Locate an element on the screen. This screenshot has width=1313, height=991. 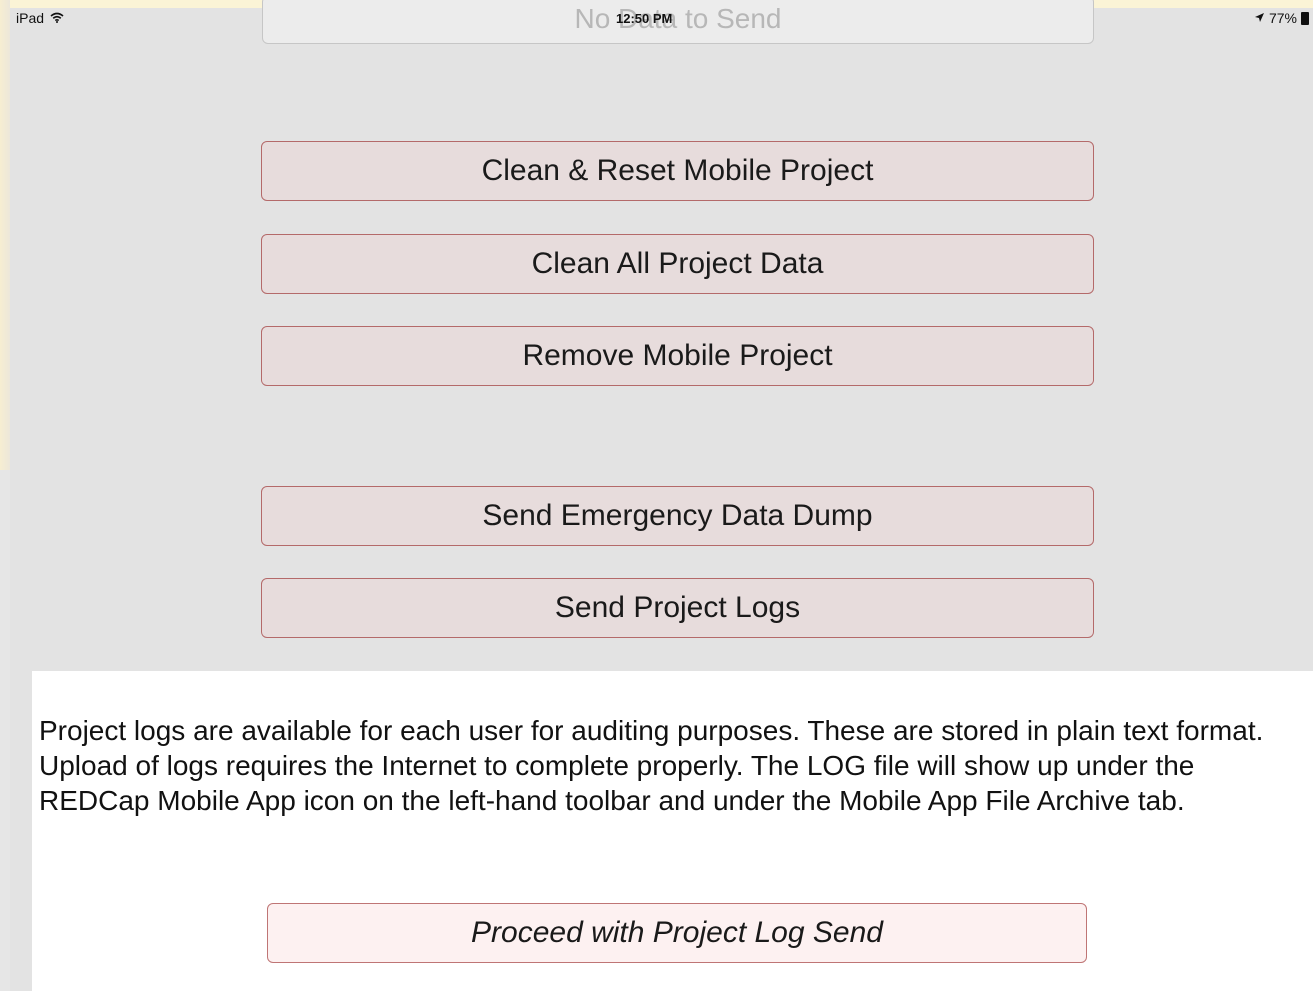
clean-all-project-data-button: Clean All Project Data is located at coordinates (677, 264).